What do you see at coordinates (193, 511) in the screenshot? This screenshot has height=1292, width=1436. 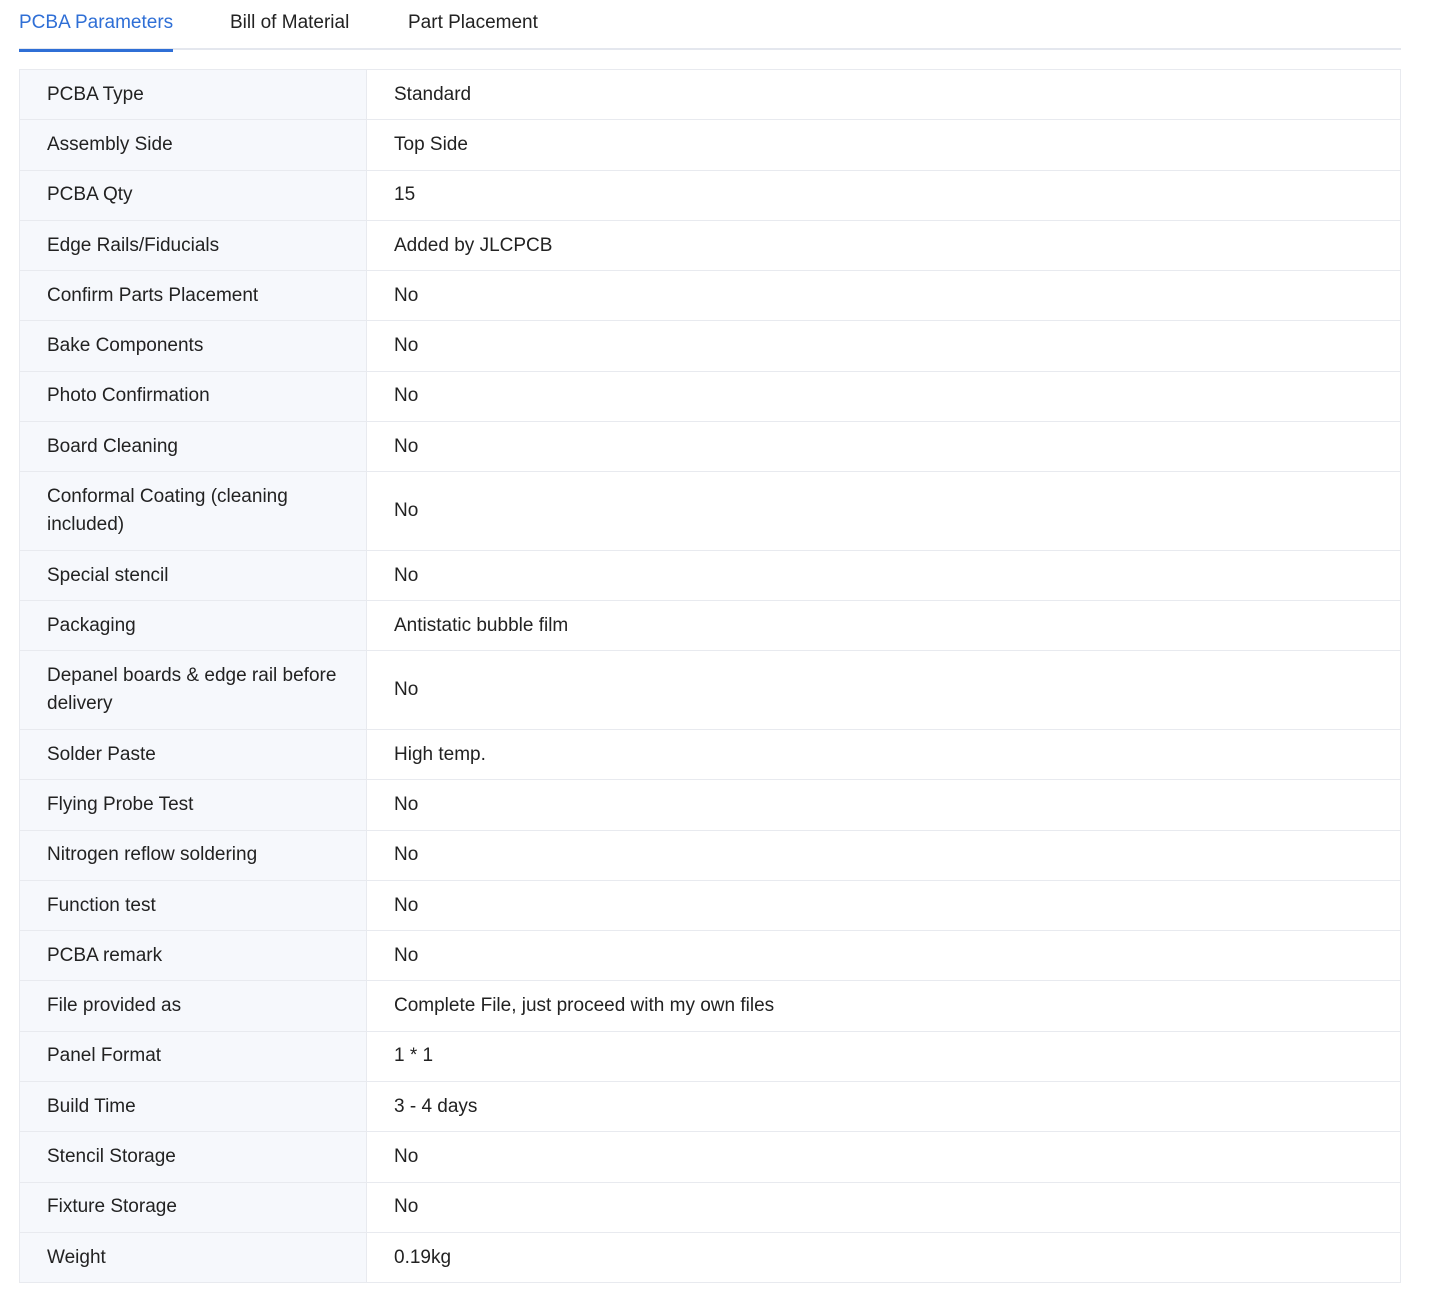 I see `param-label: Conformal Coating (cleaning included)` at bounding box center [193, 511].